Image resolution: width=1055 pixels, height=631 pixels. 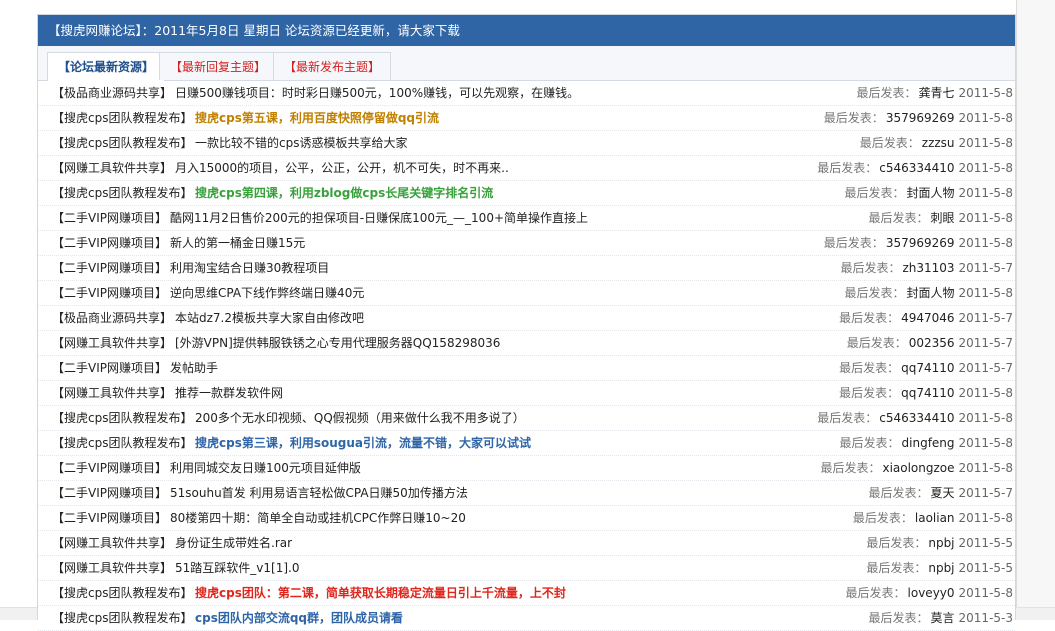 What do you see at coordinates (301, 143) in the screenshot?
I see `topic-title: 一款比较不错的cps诱惑模板共享给大家` at bounding box center [301, 143].